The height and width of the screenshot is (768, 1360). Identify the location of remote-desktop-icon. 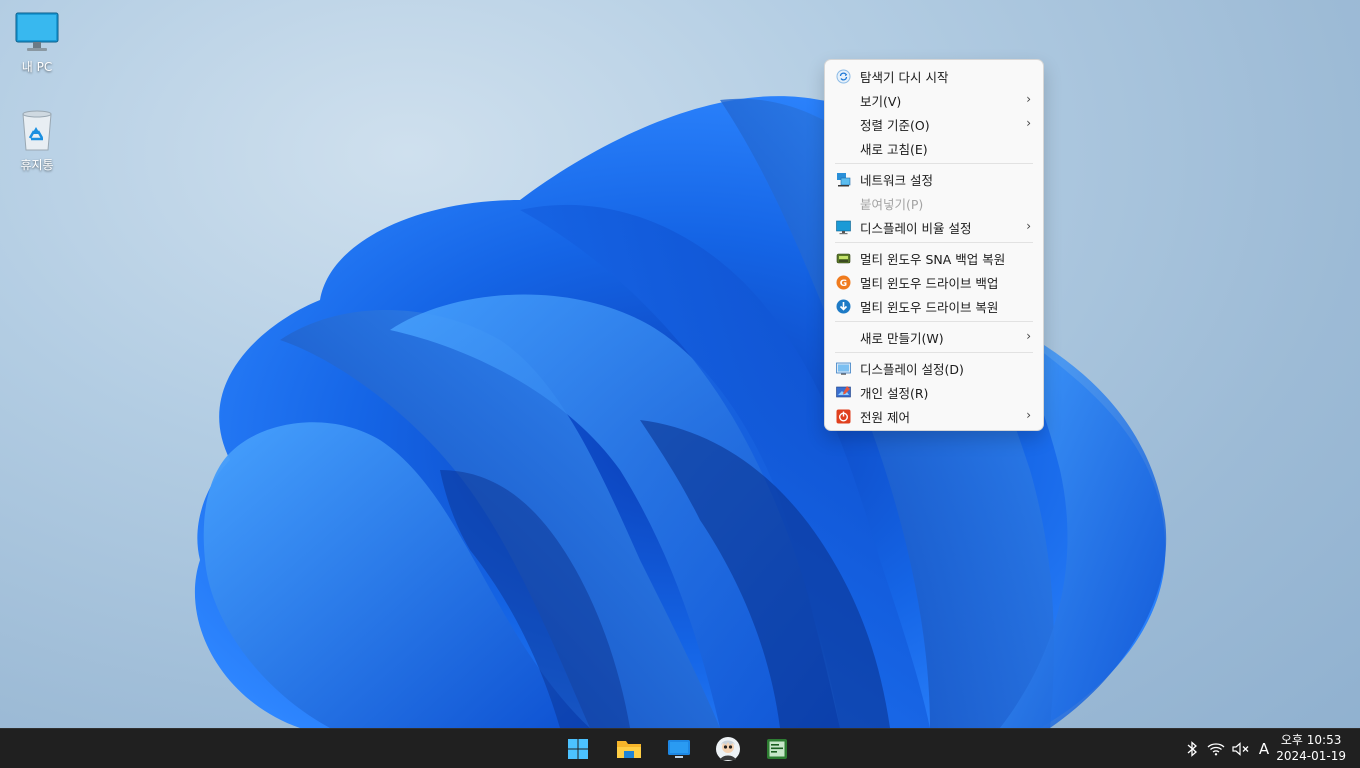
(679, 749).